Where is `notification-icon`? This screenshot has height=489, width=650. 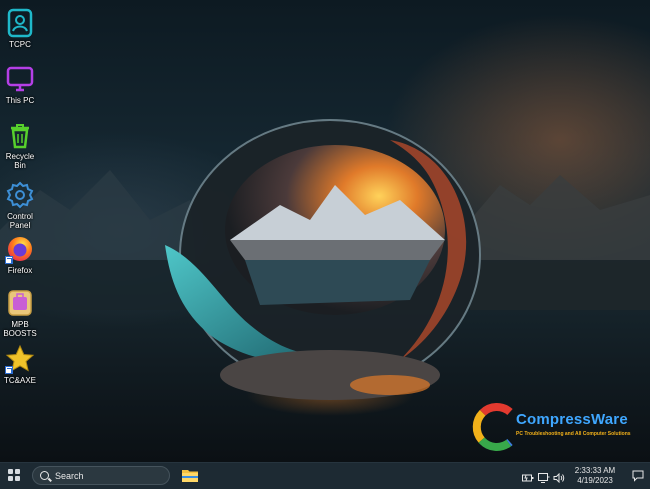
notification-icon is located at coordinates (638, 478).